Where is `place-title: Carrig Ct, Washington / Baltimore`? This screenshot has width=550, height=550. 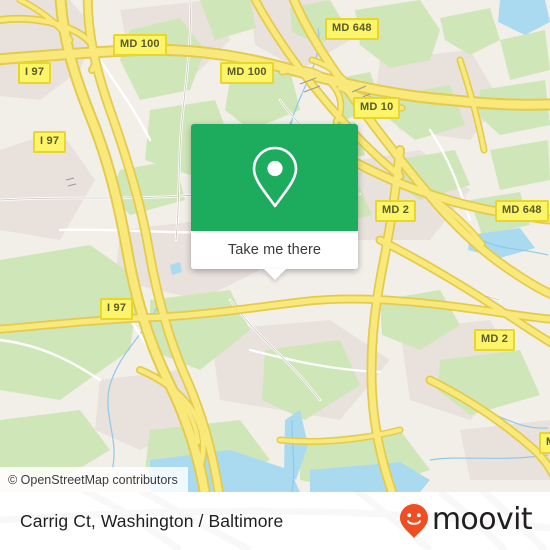
place-title: Carrig Ct, Washington / Baltimore is located at coordinates (152, 520).